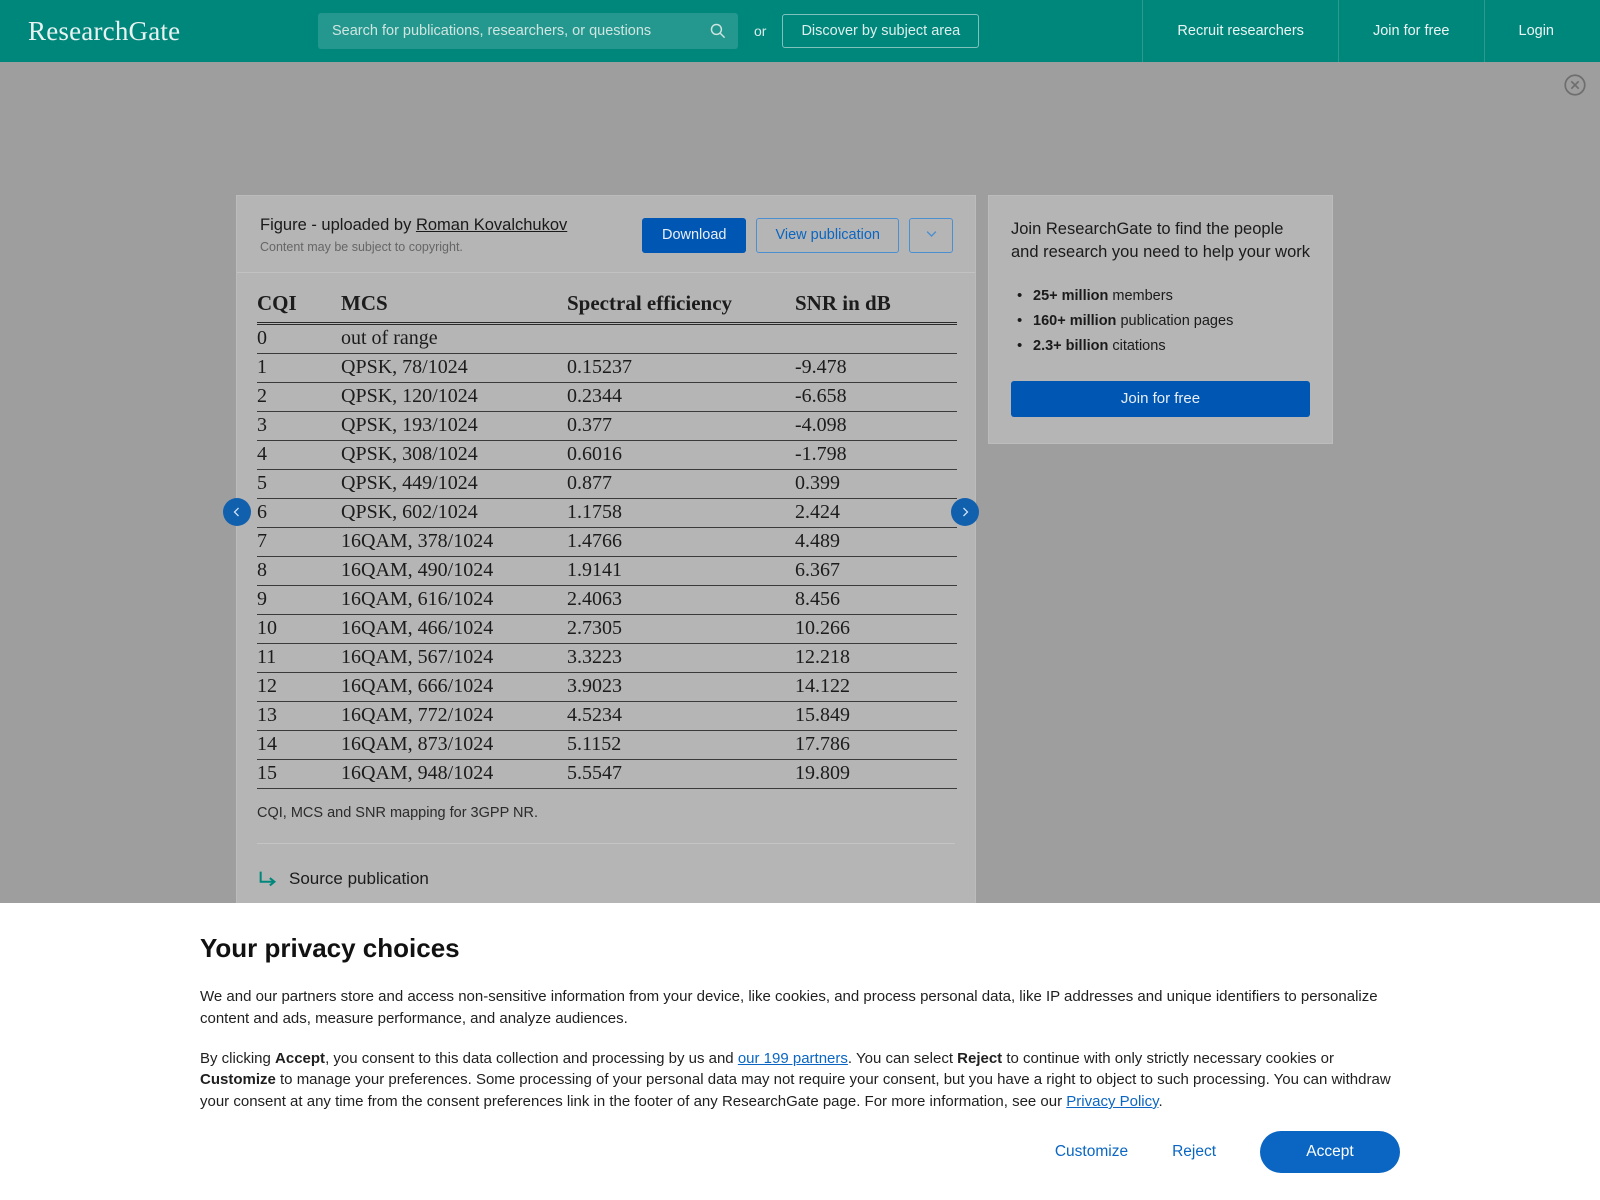  What do you see at coordinates (881, 31) in the screenshot?
I see `discover-by-subject-area-button: Discover by subject area` at bounding box center [881, 31].